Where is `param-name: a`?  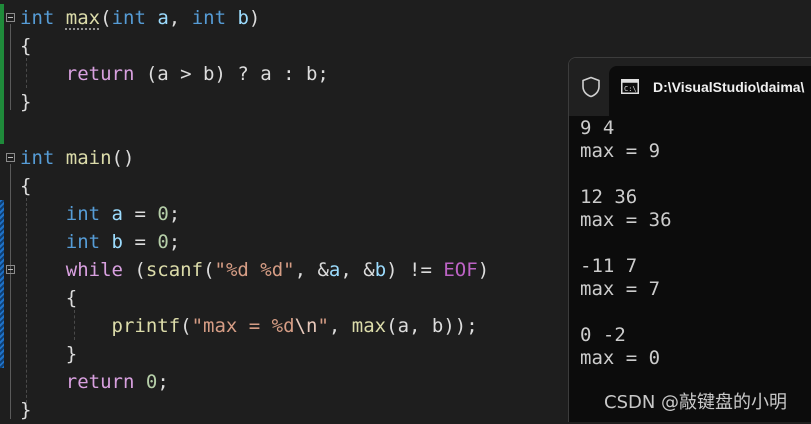 param-name: a is located at coordinates (163, 18).